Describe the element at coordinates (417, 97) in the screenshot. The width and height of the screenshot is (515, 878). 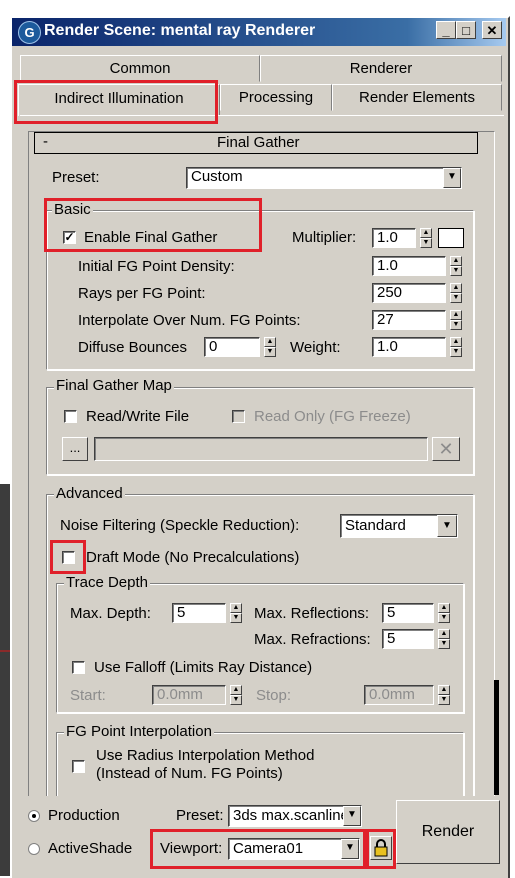
I see `tab-render-elements: Render Elements` at that location.